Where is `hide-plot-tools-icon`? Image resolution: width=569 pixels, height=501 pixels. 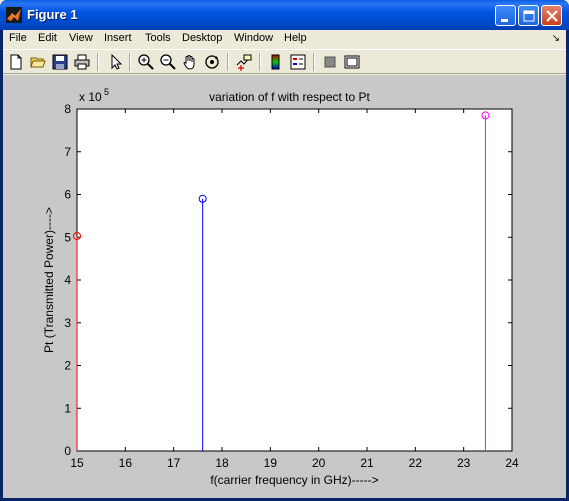
hide-plot-tools-icon is located at coordinates (330, 62).